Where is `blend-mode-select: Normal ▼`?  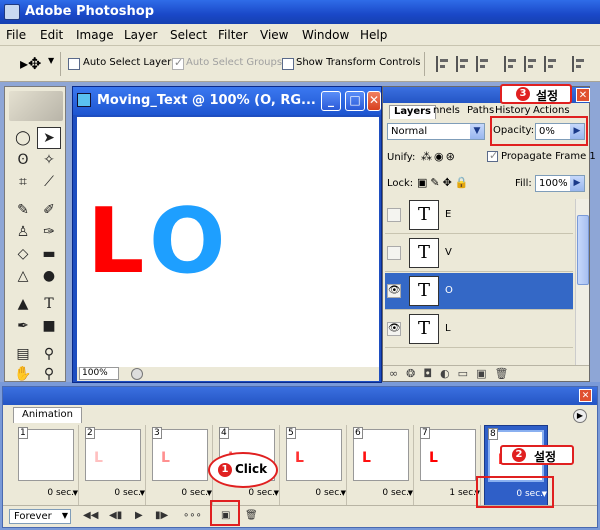 blend-mode-select: Normal ▼ is located at coordinates (436, 131).